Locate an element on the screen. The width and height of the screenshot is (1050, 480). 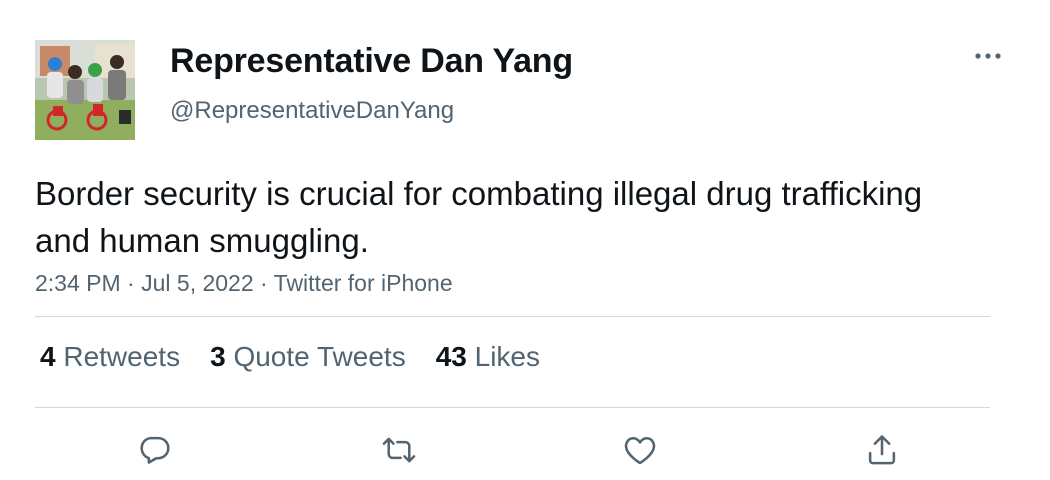
retweets-stat: 4 Retweets is located at coordinates (110, 357).